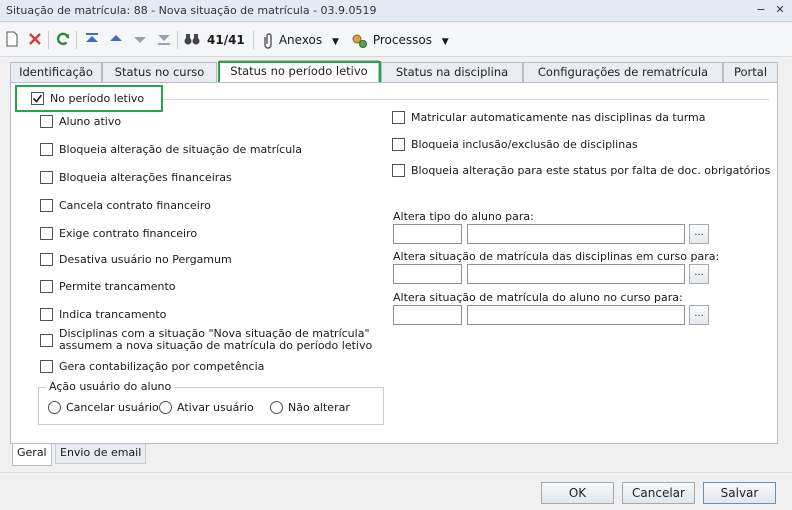 The width and height of the screenshot is (792, 510). I want to click on up-arrow-icon, so click(116, 38).